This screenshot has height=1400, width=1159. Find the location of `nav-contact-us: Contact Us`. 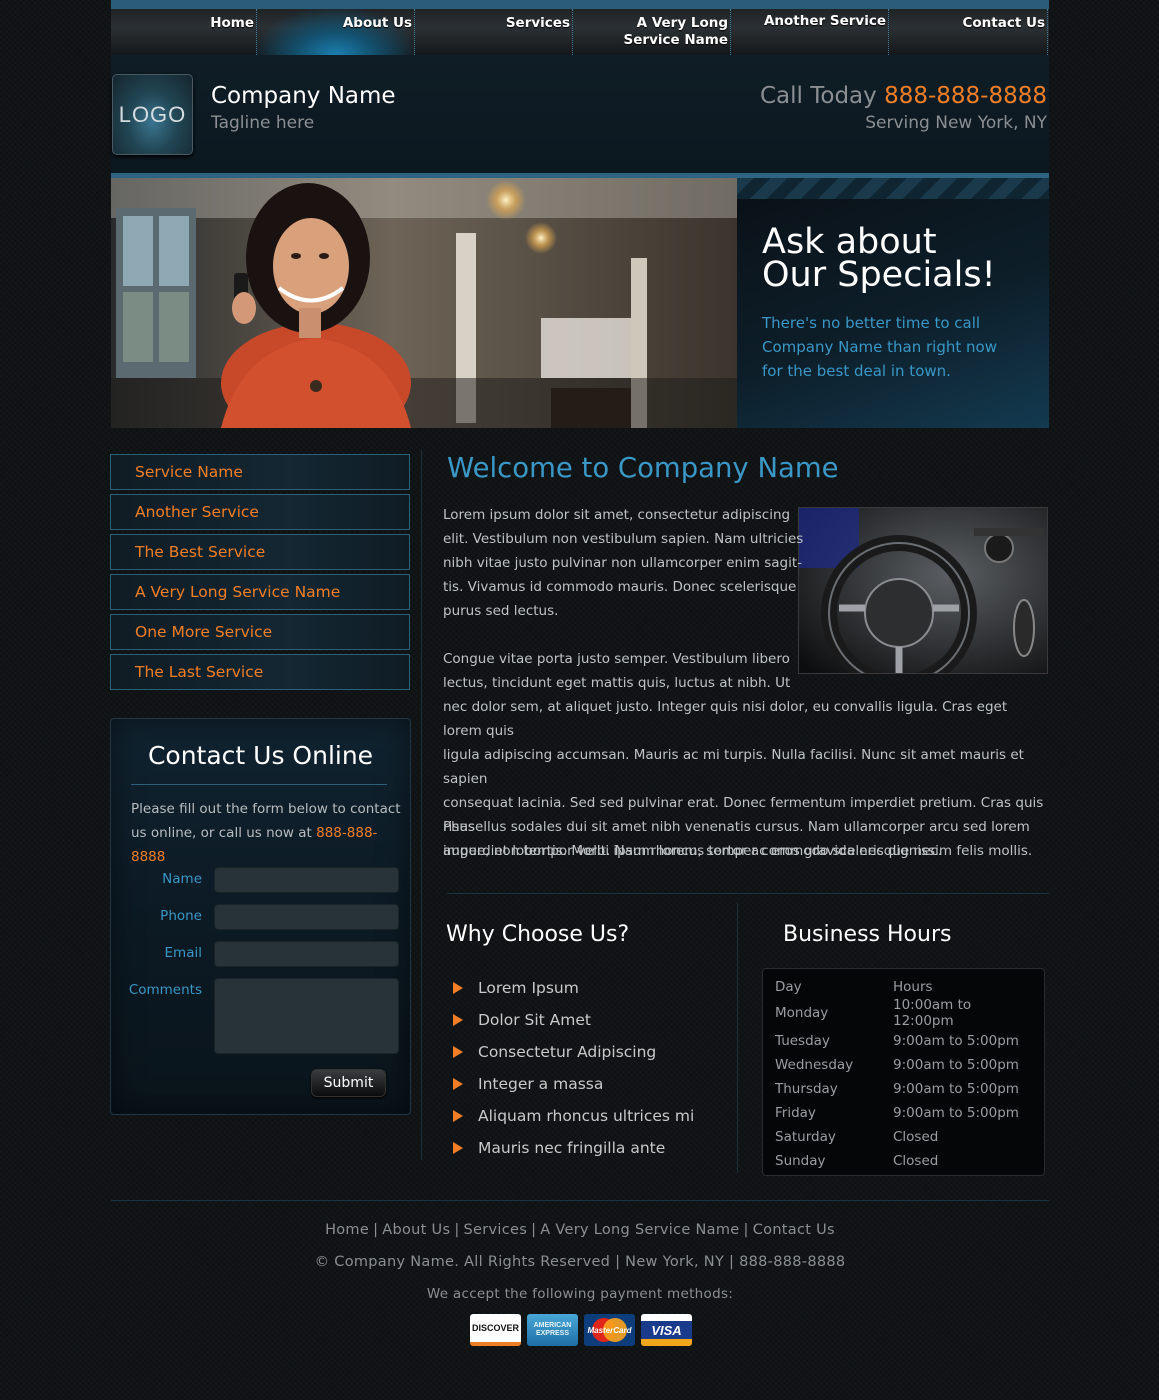

nav-contact-us: Contact Us is located at coordinates (968, 32).